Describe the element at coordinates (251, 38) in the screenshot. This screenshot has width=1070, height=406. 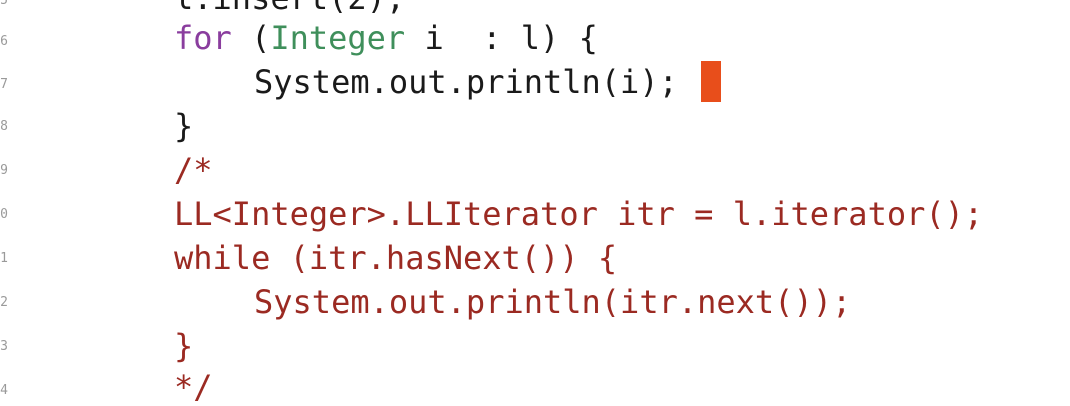
I see `paren-token: (` at that location.